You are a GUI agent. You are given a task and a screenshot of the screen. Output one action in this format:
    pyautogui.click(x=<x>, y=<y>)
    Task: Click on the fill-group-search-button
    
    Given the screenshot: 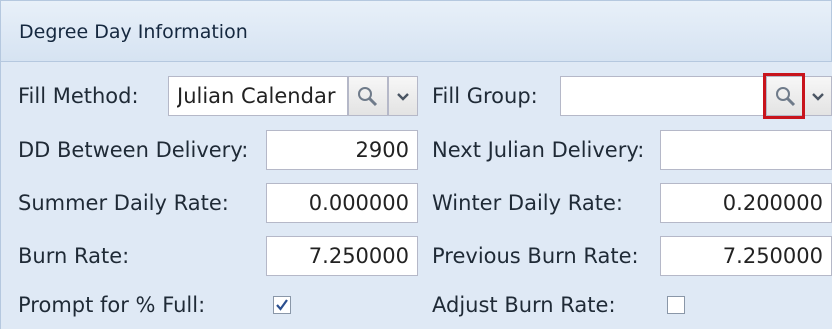 What is the action you would take?
    pyautogui.click(x=785, y=96)
    